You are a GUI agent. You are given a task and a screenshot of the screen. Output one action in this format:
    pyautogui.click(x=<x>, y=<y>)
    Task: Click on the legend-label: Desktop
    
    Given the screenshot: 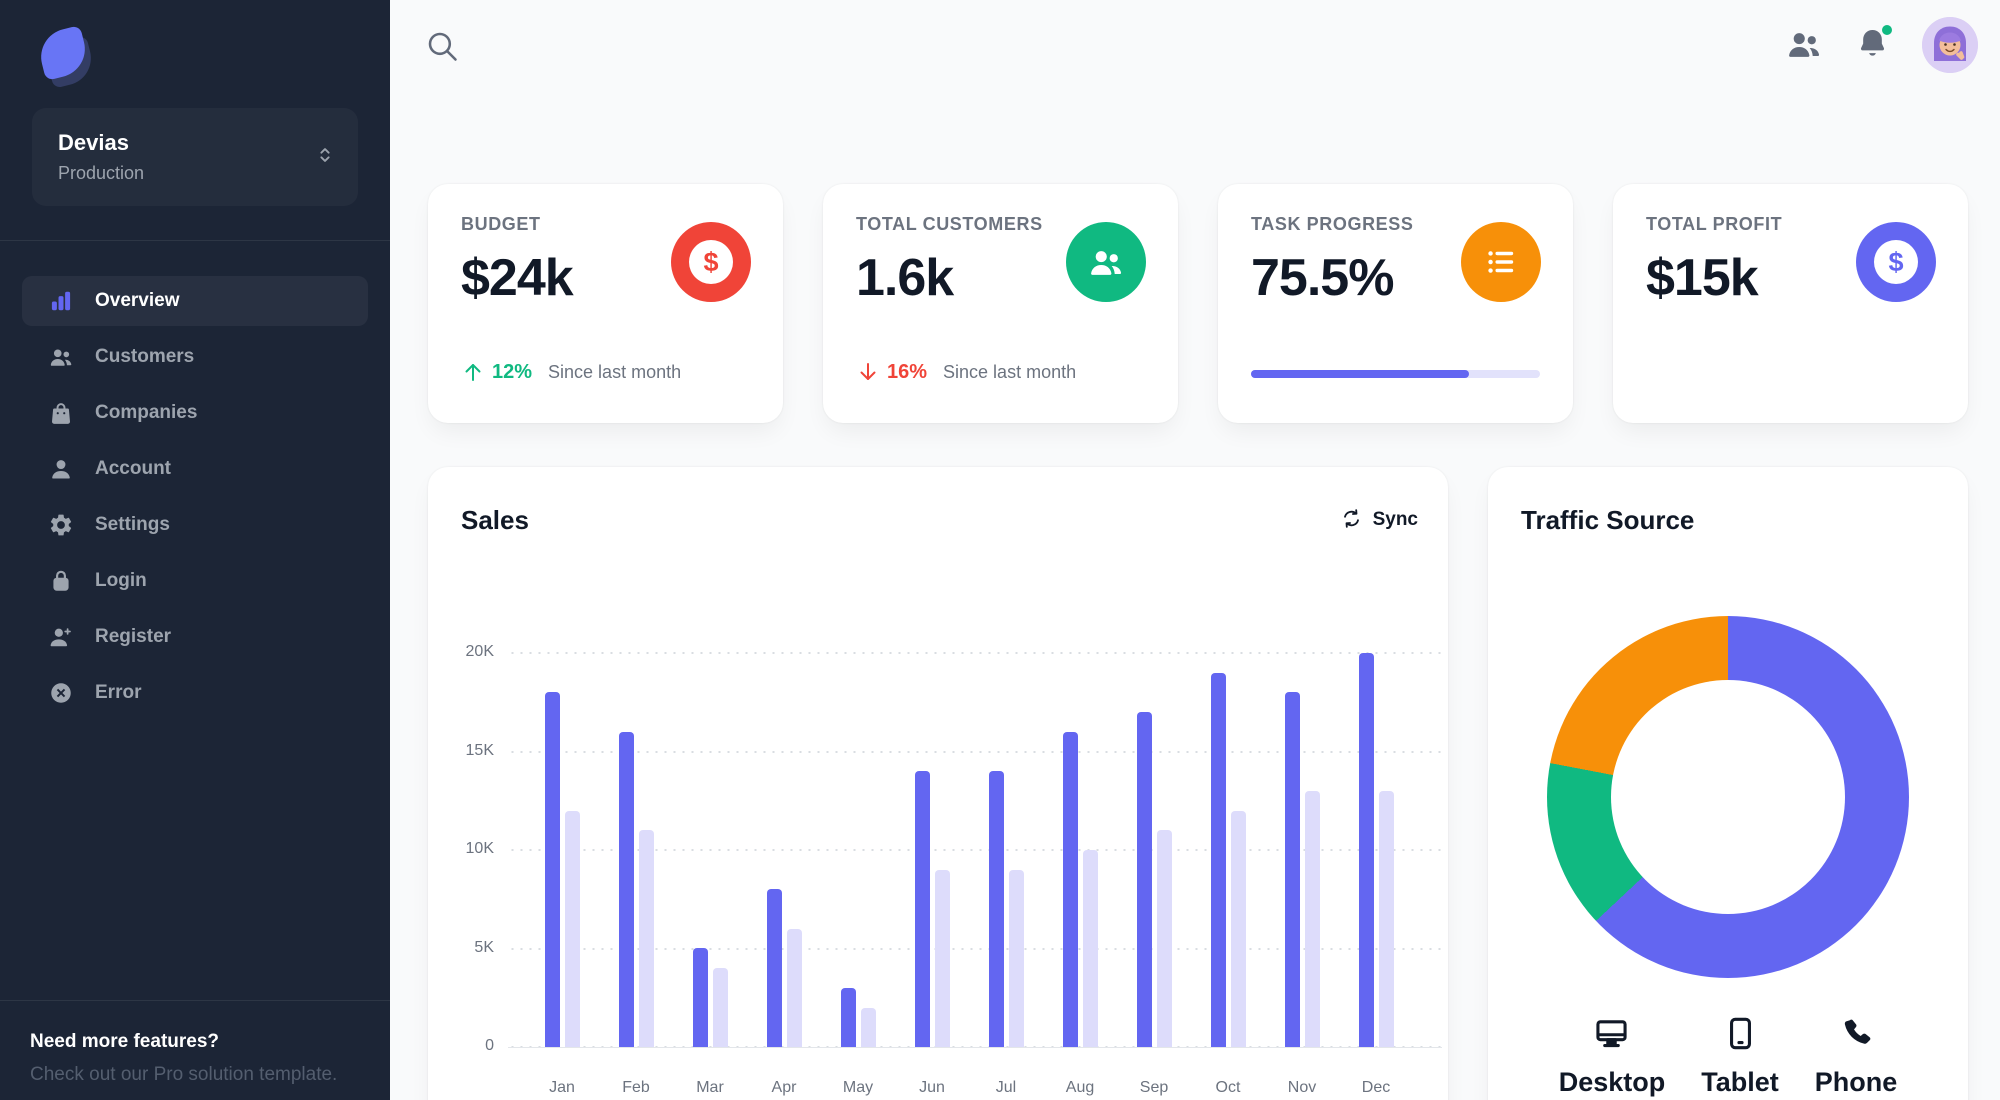 What is the action you would take?
    pyautogui.click(x=1612, y=1082)
    